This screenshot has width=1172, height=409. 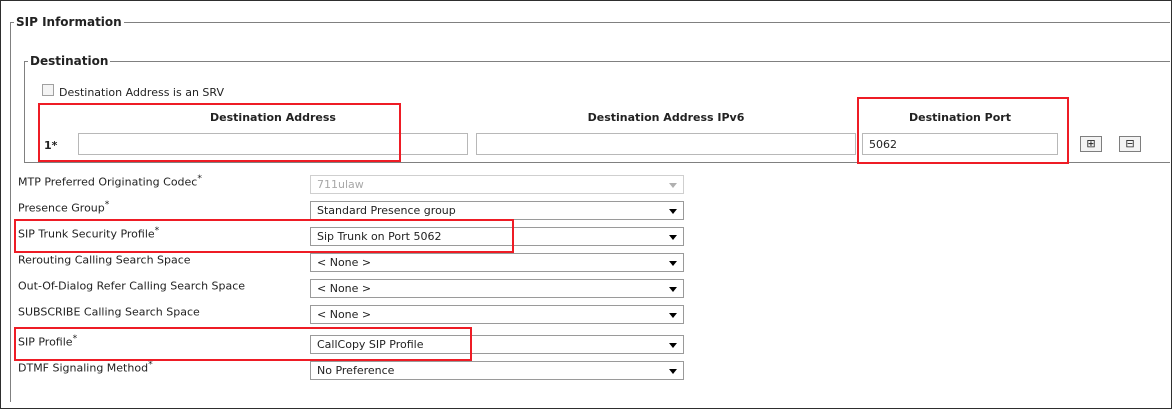 What do you see at coordinates (666, 117) in the screenshot?
I see `destination-address-ipv6-header: Destination Address IPv6` at bounding box center [666, 117].